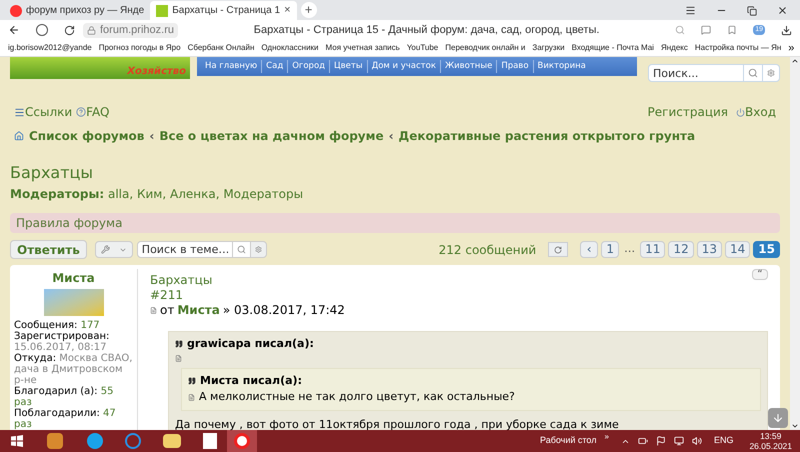 This screenshot has width=800, height=452. What do you see at coordinates (688, 112) in the screenshot?
I see `register-link: Регистрация` at bounding box center [688, 112].